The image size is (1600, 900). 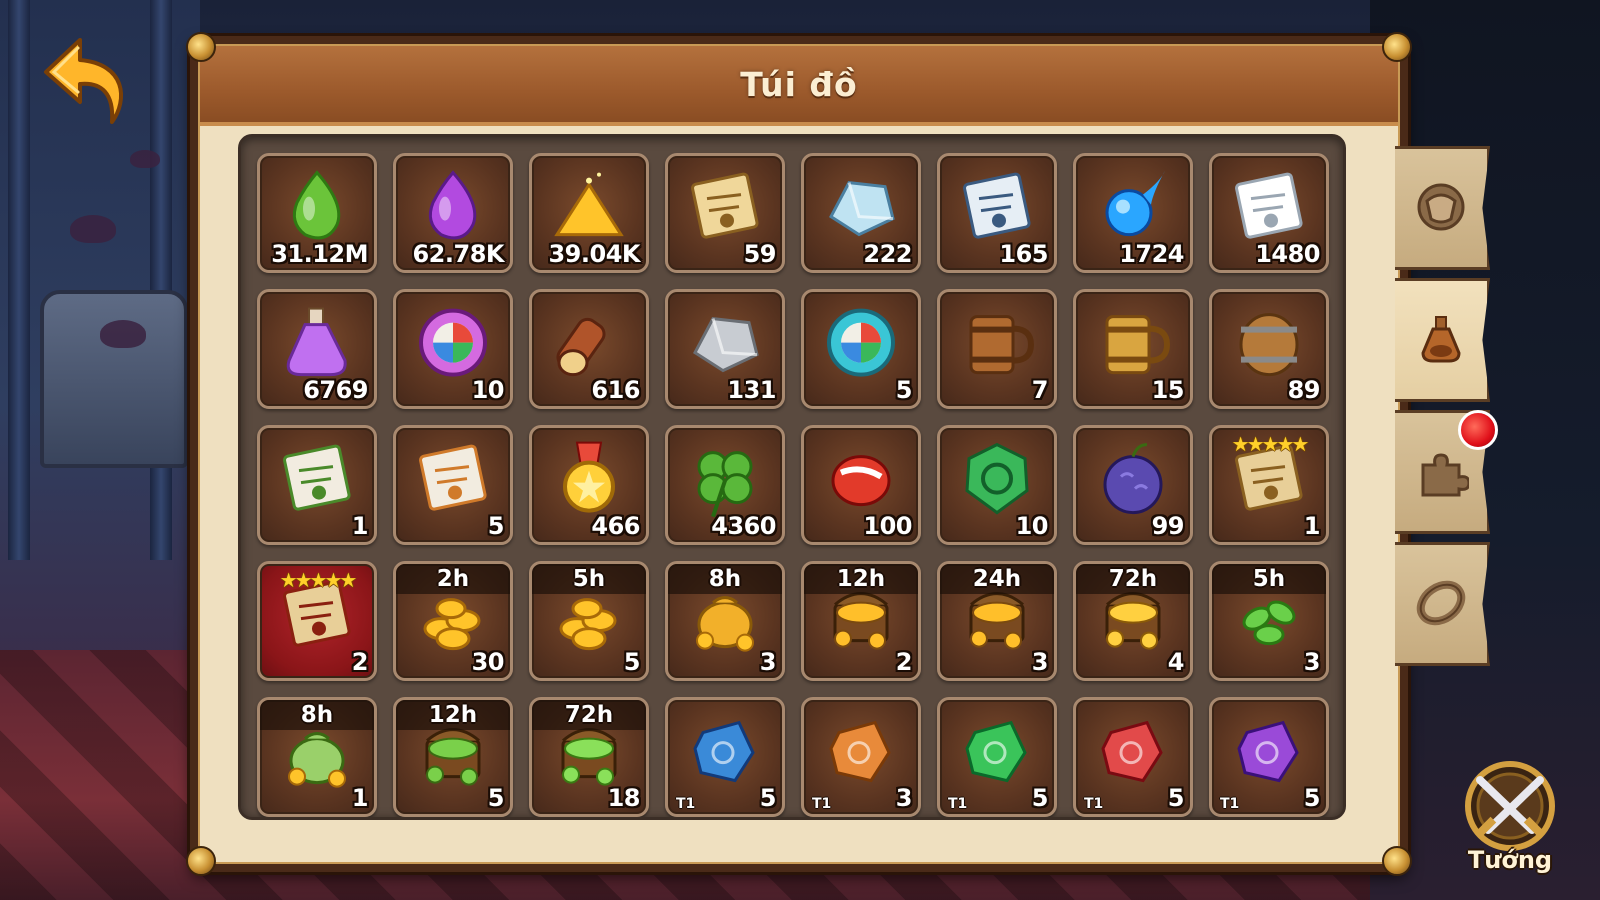 I want to click on inventory-slot: 1480, so click(x=1269, y=213).